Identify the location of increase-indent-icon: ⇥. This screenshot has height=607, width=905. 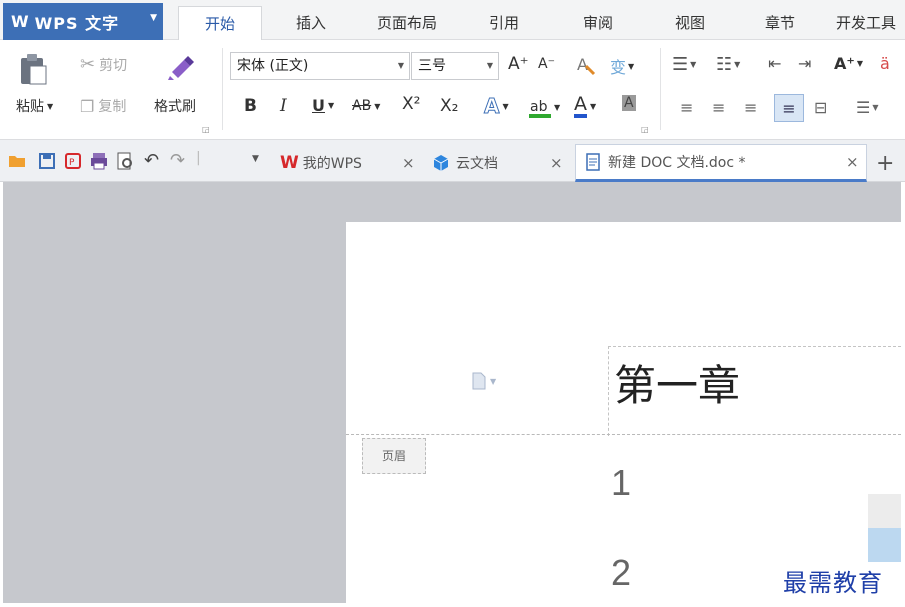
(804, 63).